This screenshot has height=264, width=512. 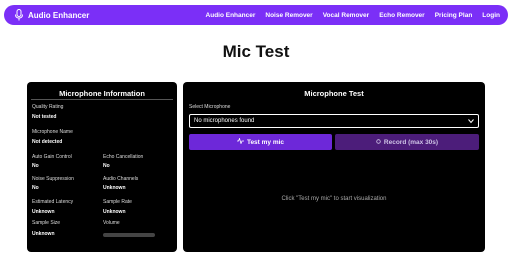 What do you see at coordinates (102, 99) in the screenshot?
I see `info-panel-divider` at bounding box center [102, 99].